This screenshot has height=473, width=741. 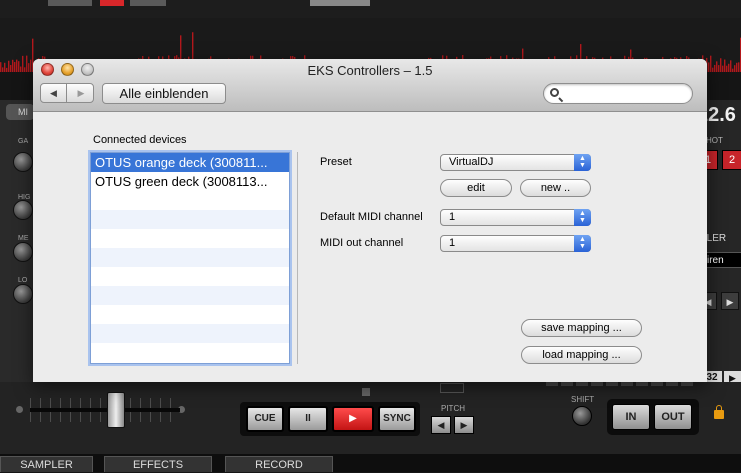 What do you see at coordinates (23, 238) in the screenshot?
I see `mid-label: ME` at bounding box center [23, 238].